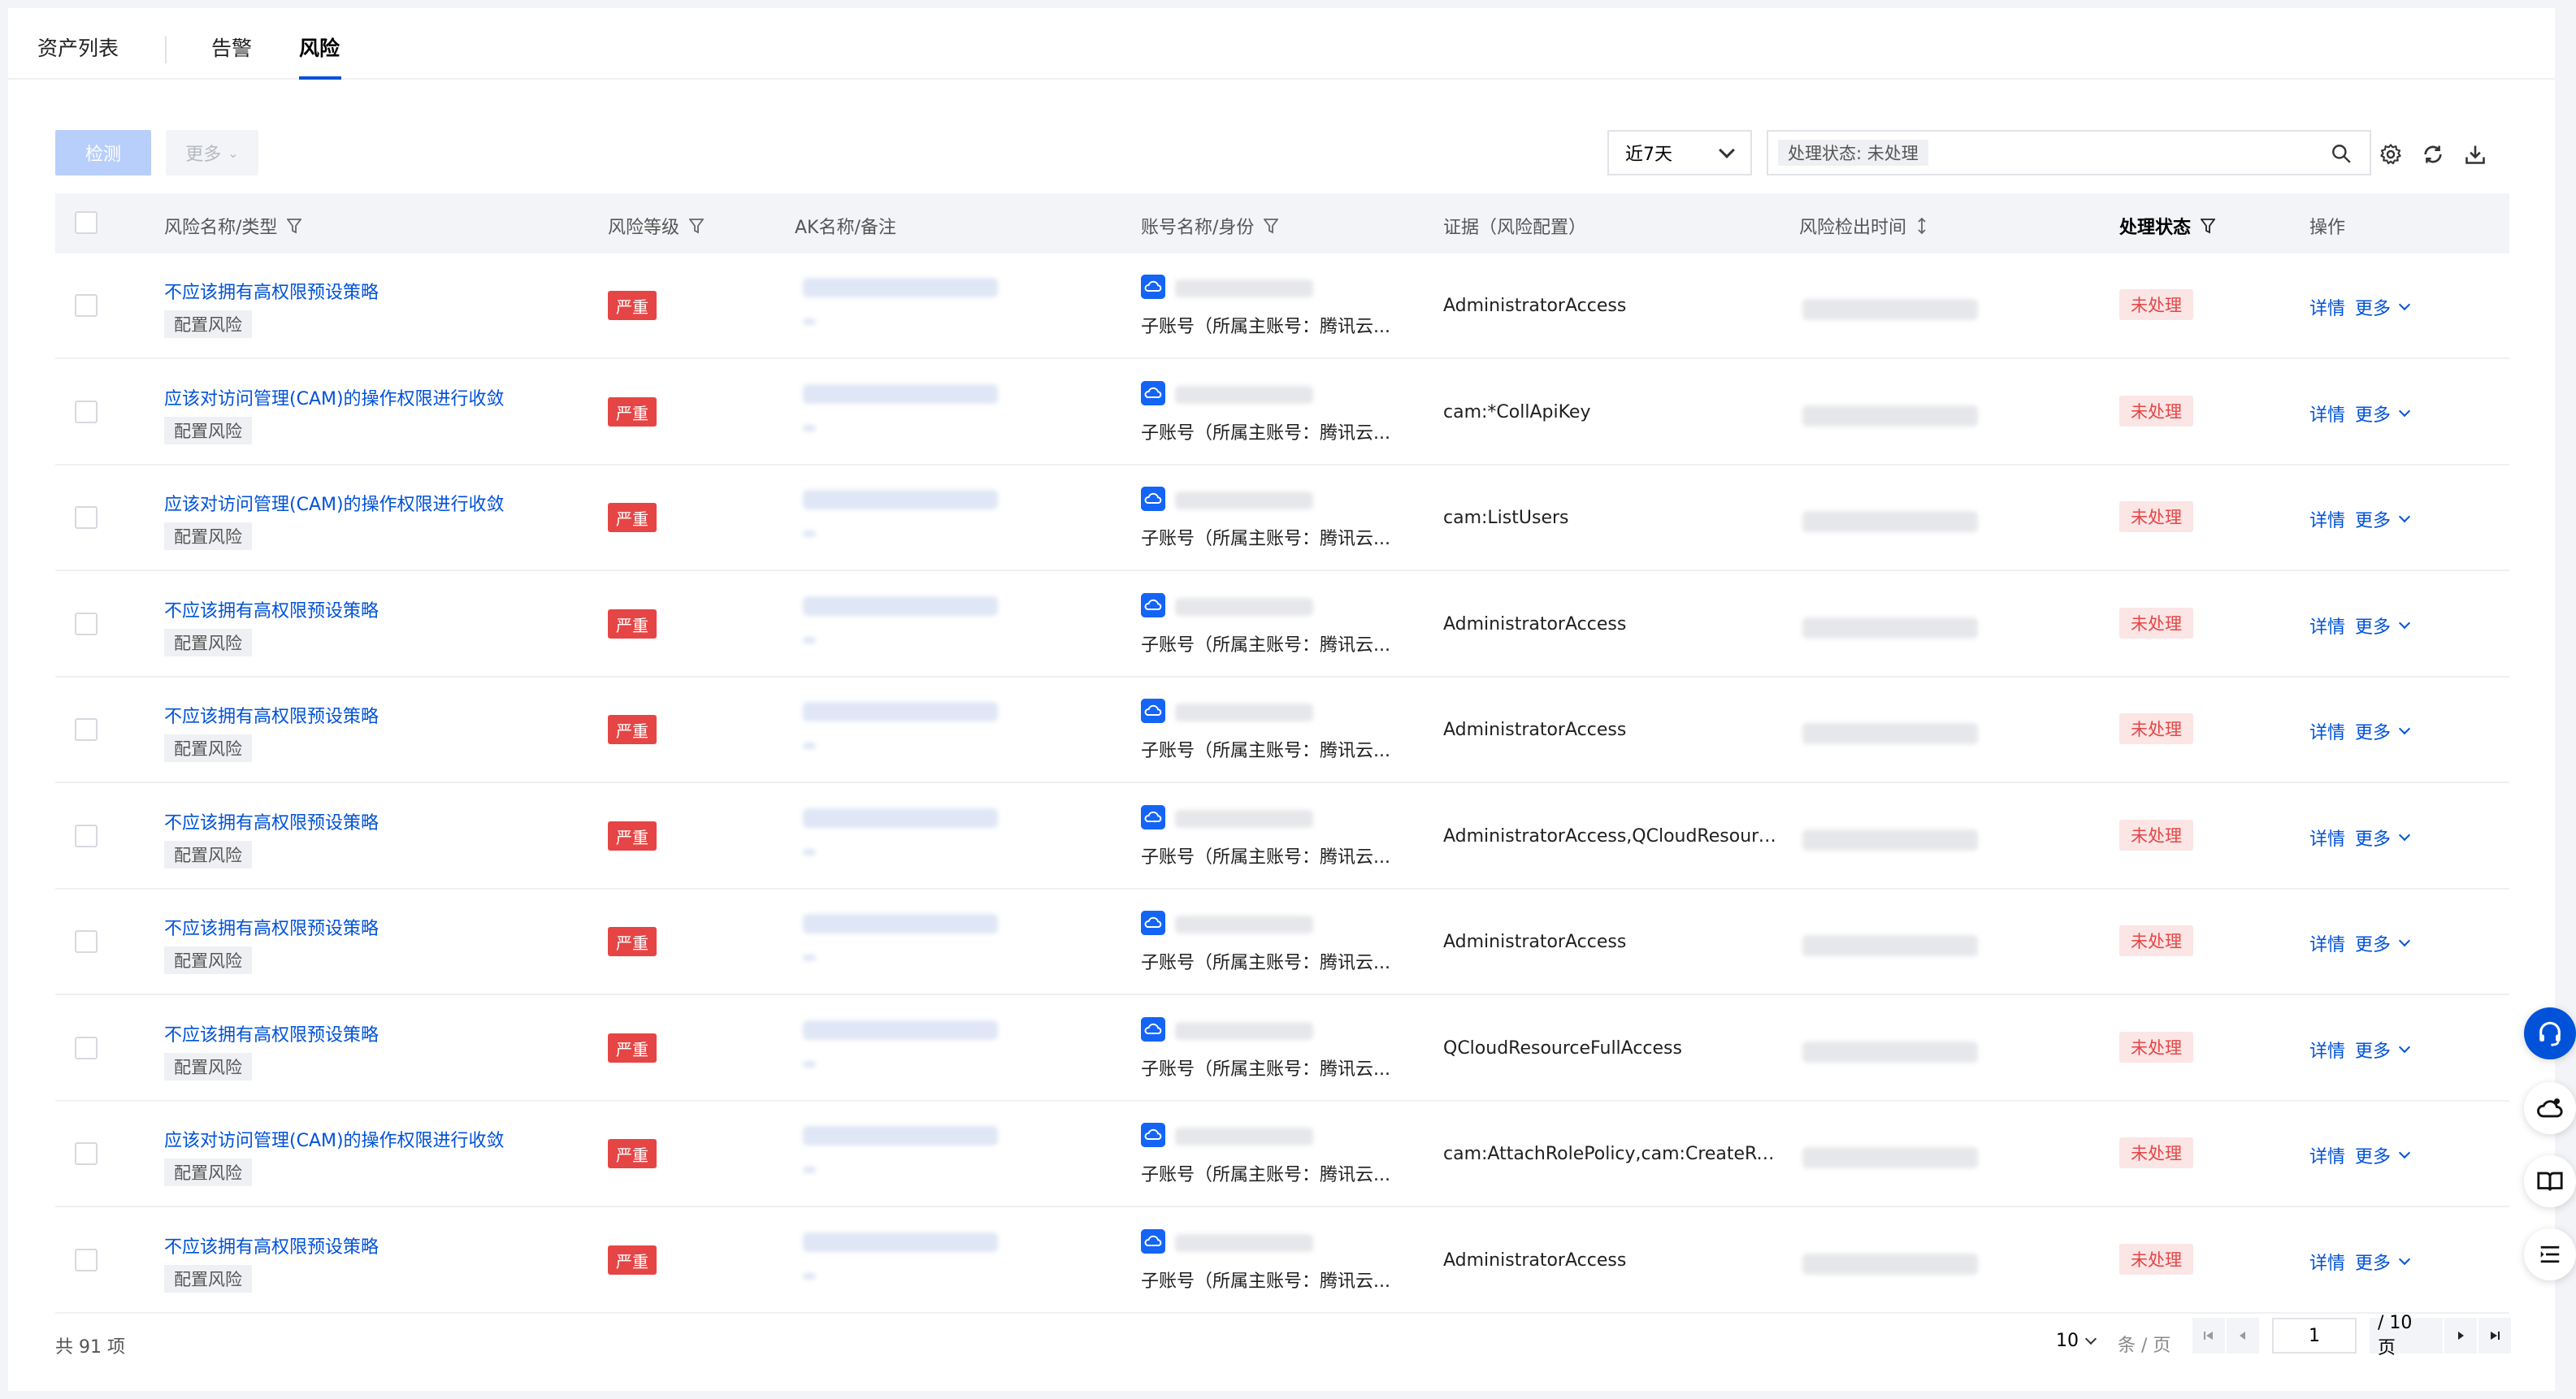  I want to click on time-range-select: 近7天, so click(1679, 152).